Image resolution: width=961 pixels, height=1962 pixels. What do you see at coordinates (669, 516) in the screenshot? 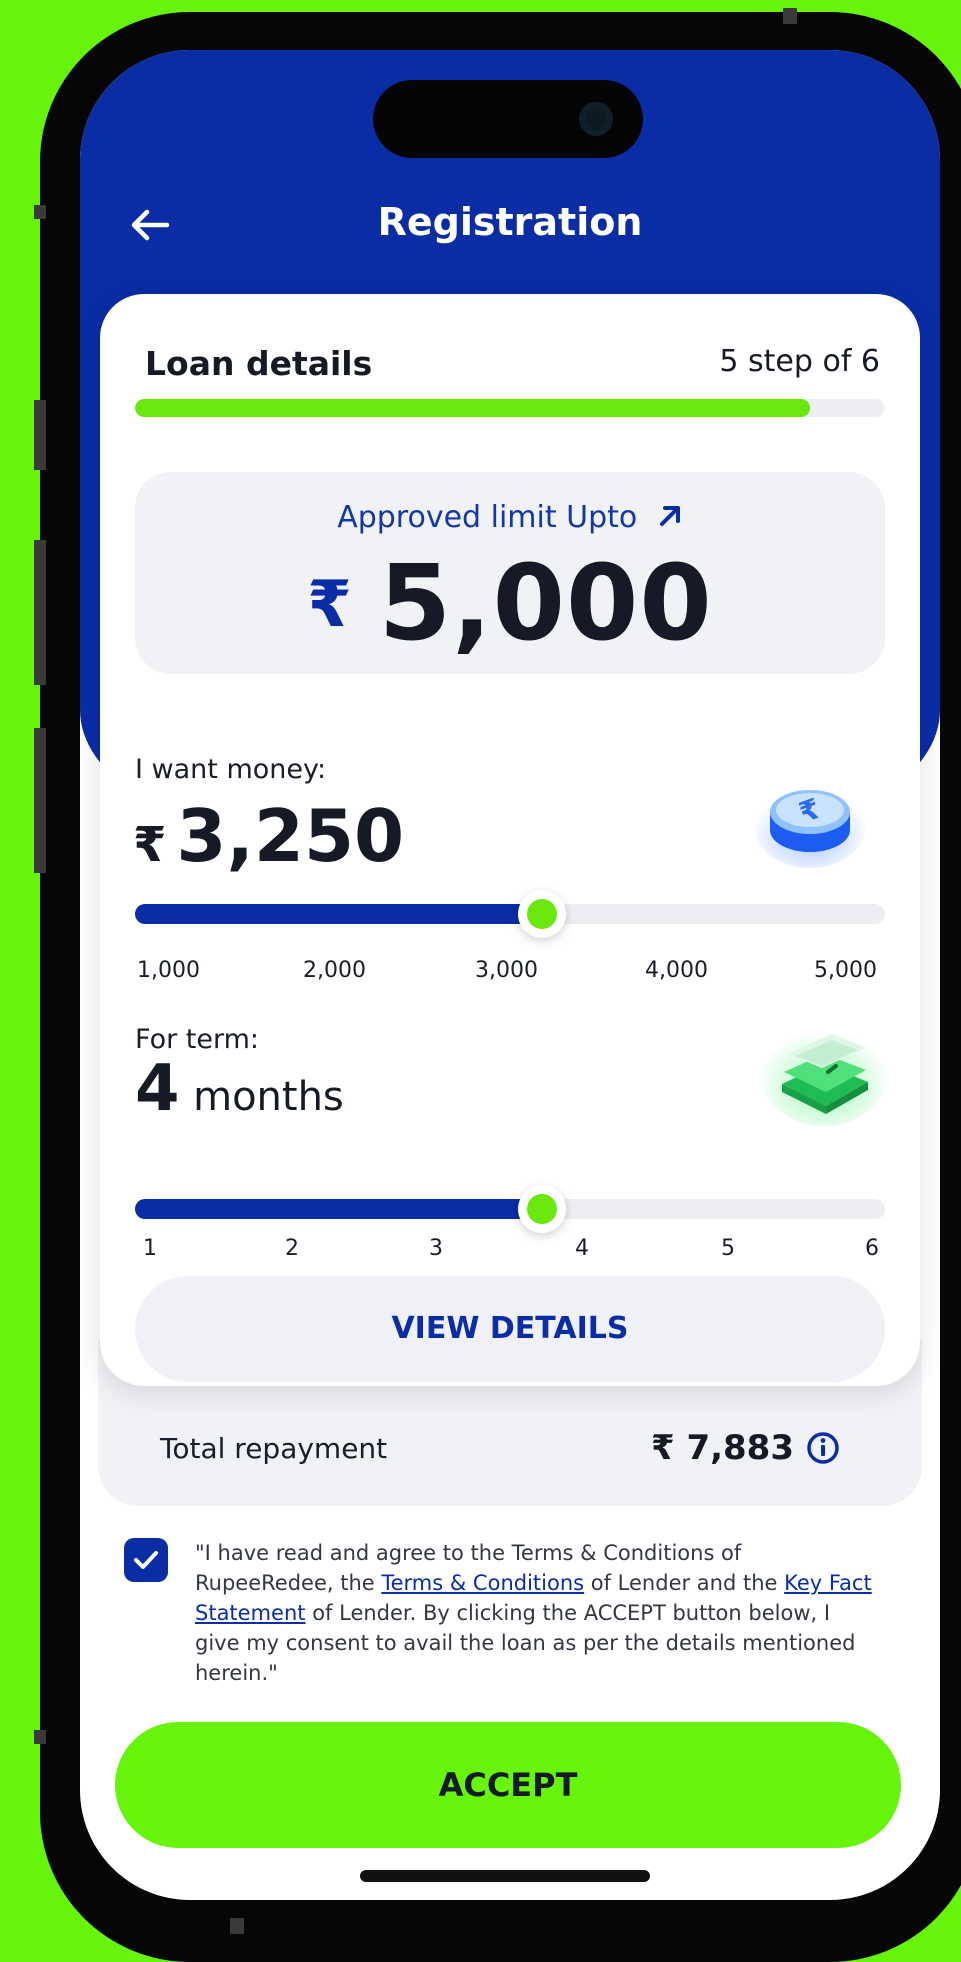
I see `arrow-up-right-icon` at bounding box center [669, 516].